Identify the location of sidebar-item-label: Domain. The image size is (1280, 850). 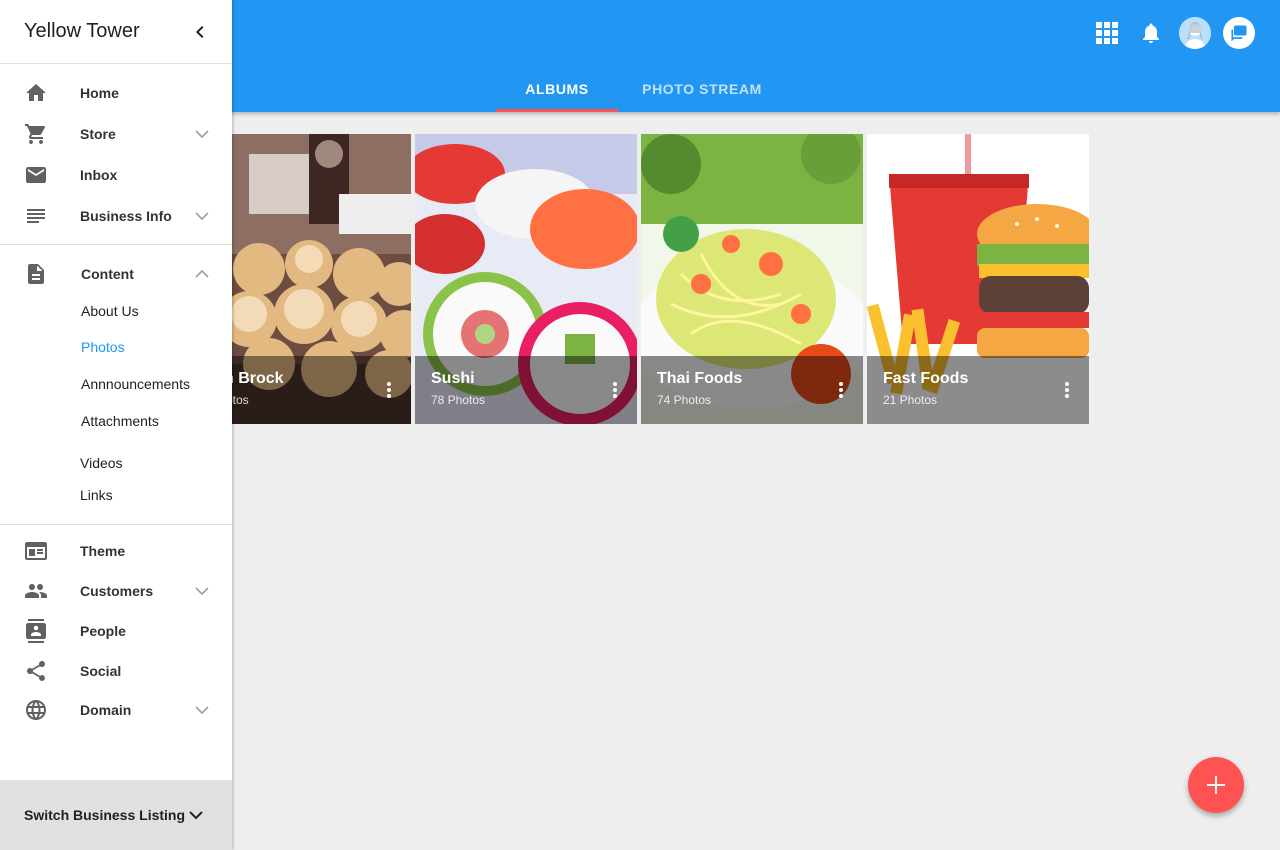
(106, 710).